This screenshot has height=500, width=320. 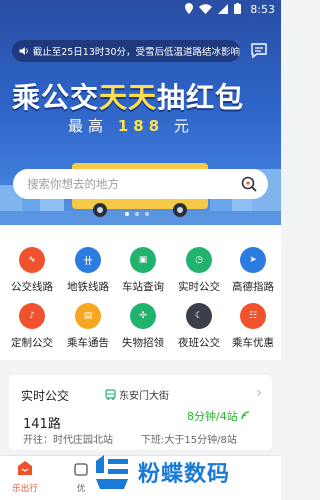 What do you see at coordinates (25, 489) in the screenshot?
I see `tab-label: 乐出行` at bounding box center [25, 489].